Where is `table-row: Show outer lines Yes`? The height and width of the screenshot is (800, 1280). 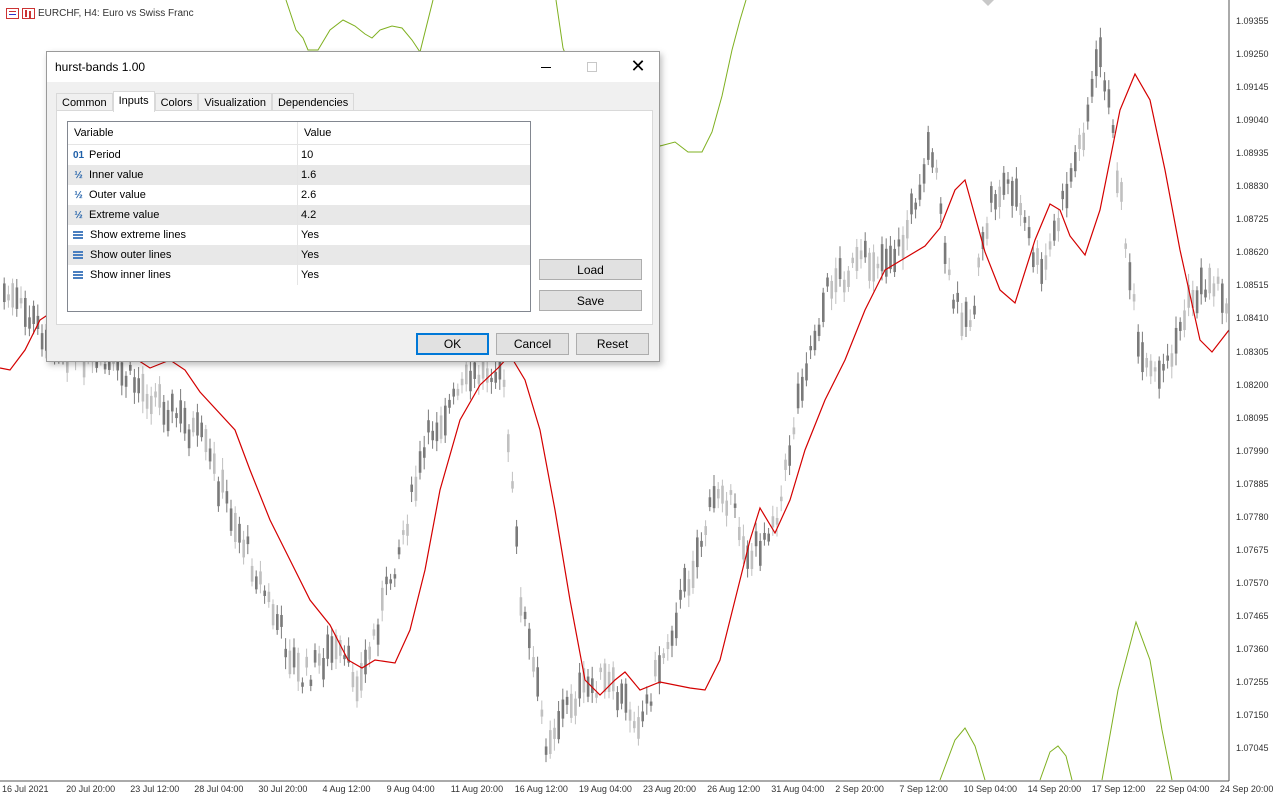
table-row: Show outer lines Yes is located at coordinates (299, 255).